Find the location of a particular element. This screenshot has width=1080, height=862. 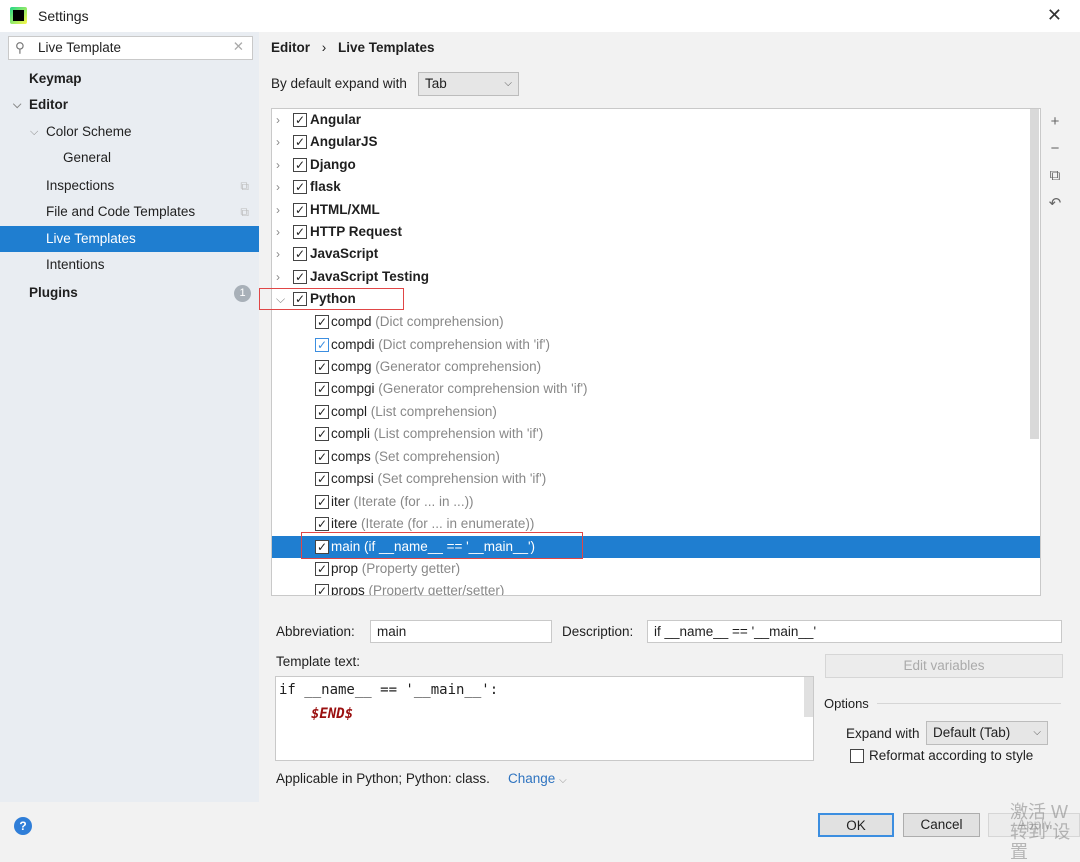

search-icon: ⚲ is located at coordinates (20, 47).